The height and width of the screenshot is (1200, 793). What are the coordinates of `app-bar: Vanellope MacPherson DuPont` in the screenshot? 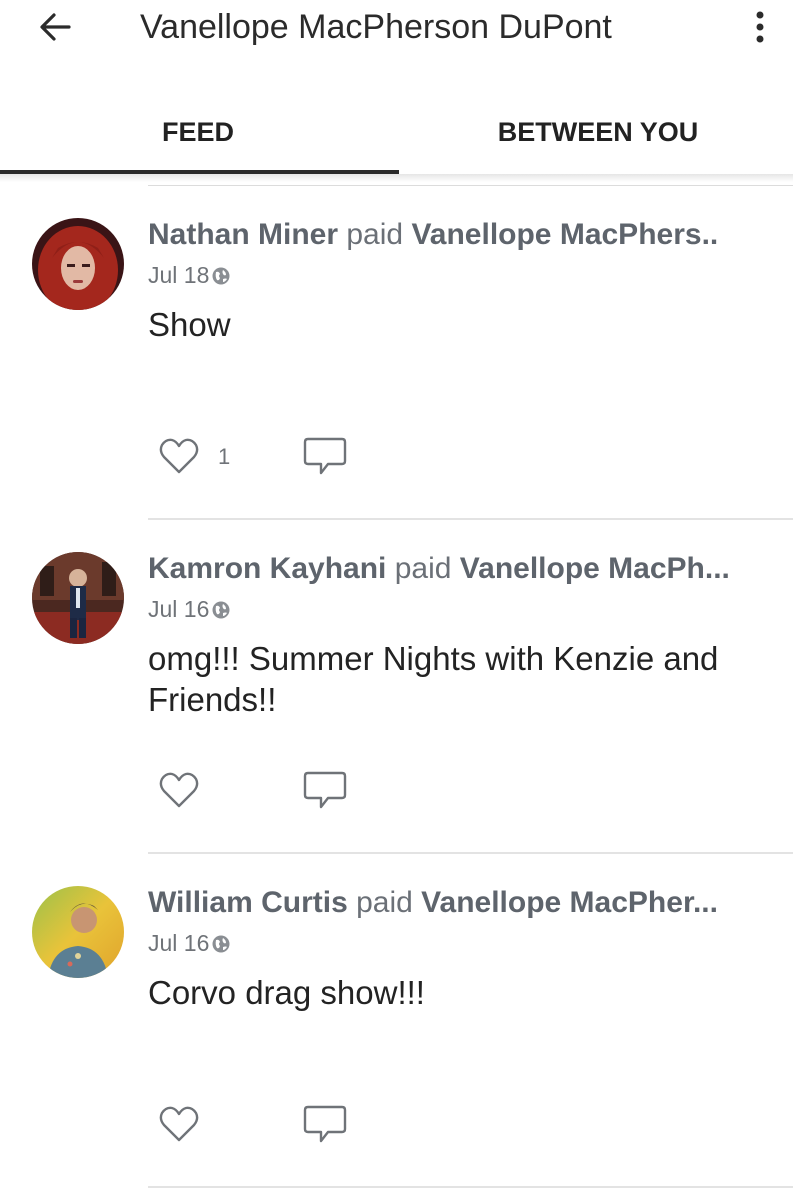 It's located at (396, 31).